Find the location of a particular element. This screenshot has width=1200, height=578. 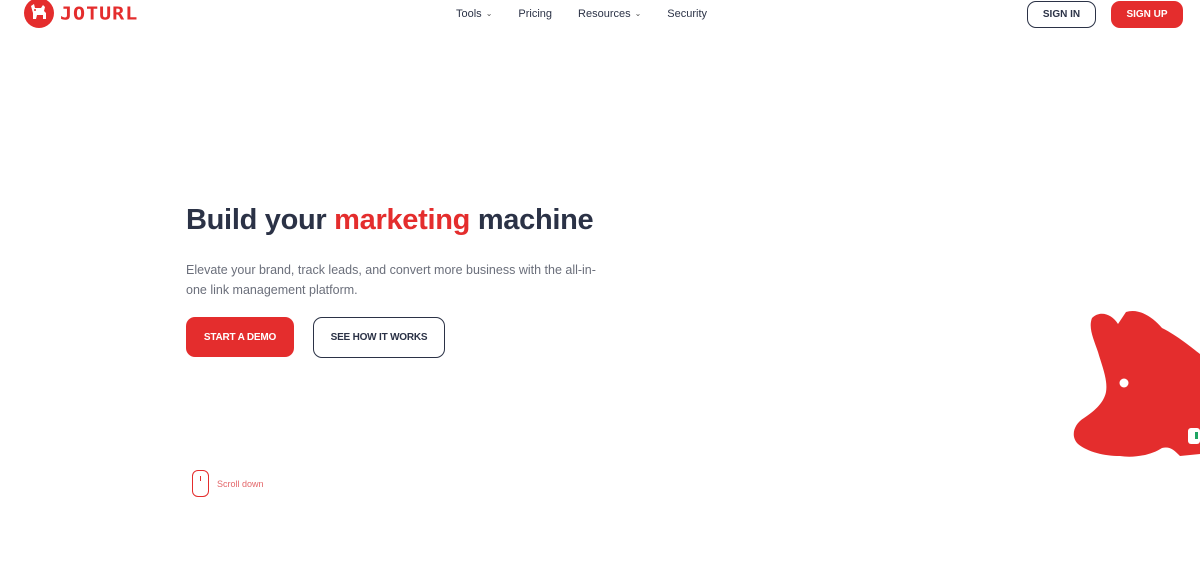

nav-item-label: Pricing is located at coordinates (535, 14).